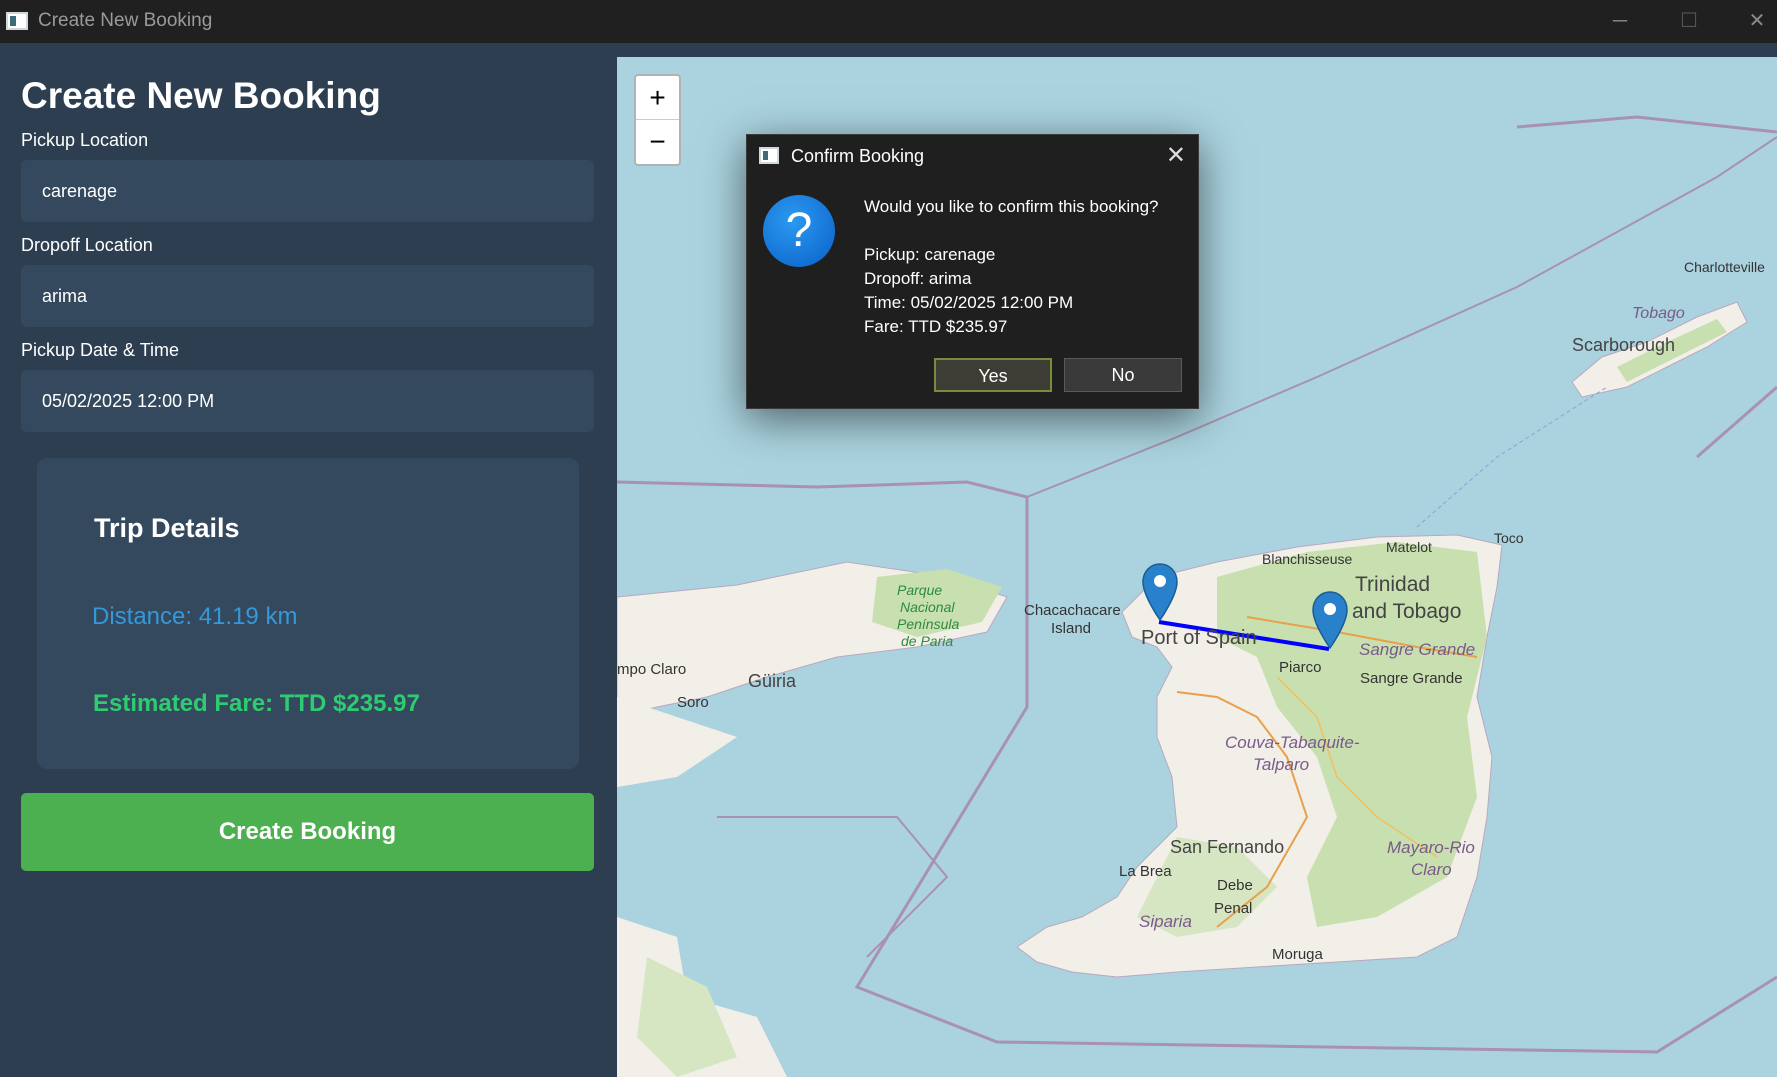  I want to click on map-label-and-tobago: and Tobago, so click(1407, 611).